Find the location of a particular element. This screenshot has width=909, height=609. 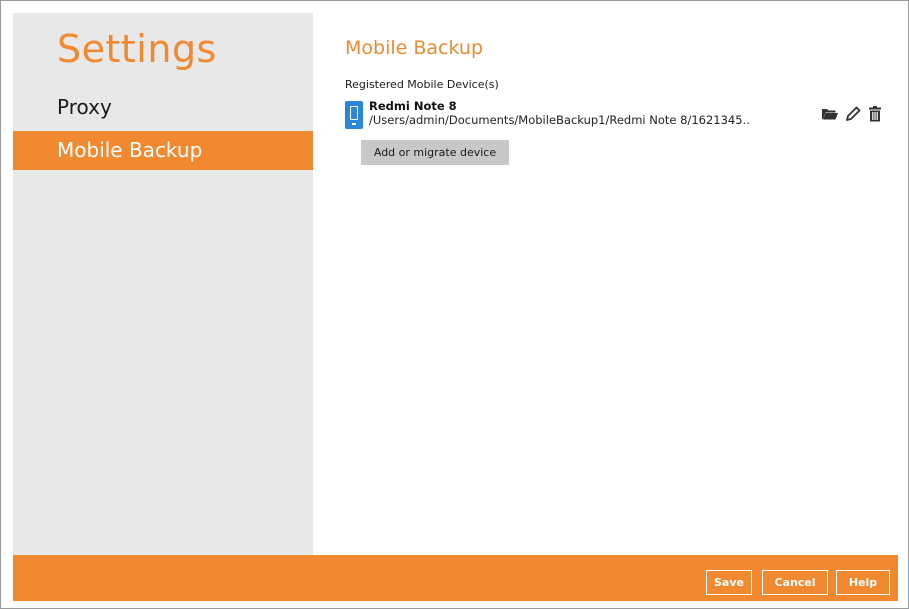

trash-icon is located at coordinates (875, 114).